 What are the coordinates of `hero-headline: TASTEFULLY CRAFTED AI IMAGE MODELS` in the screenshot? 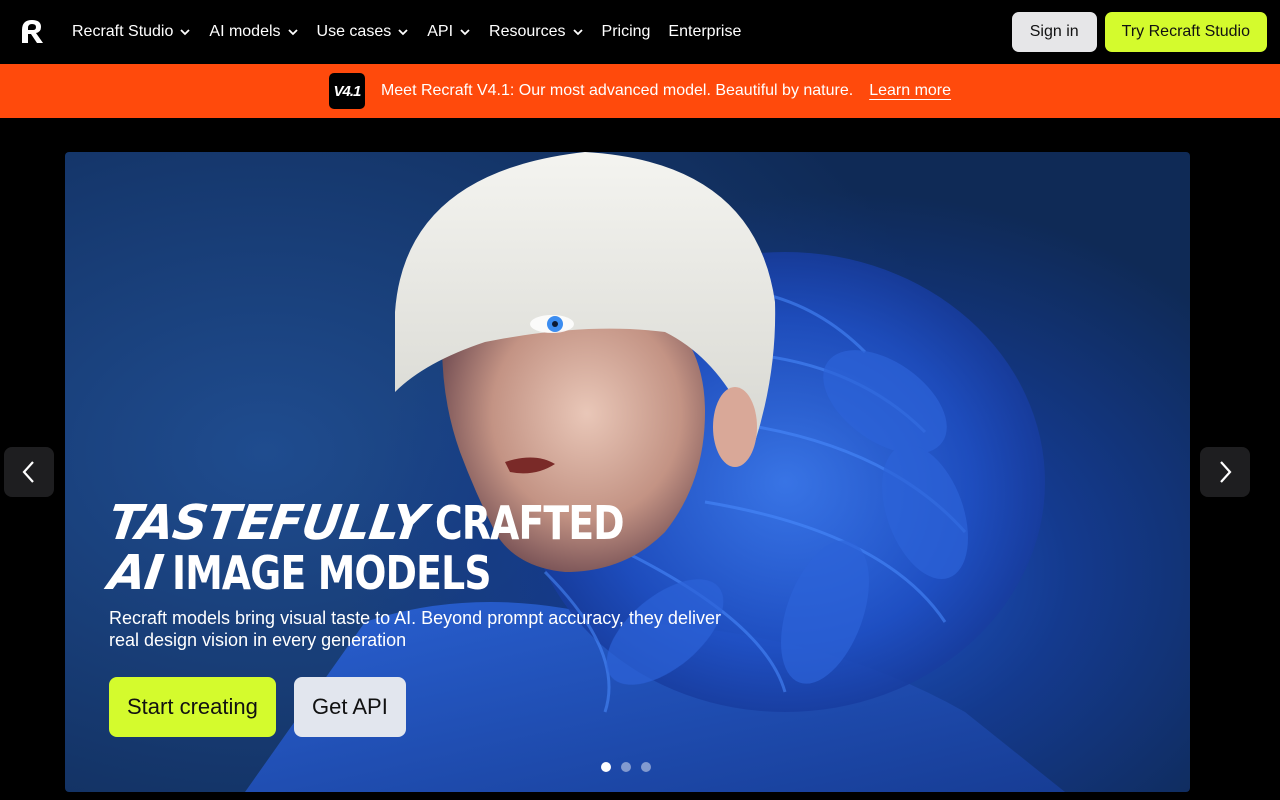 It's located at (385, 548).